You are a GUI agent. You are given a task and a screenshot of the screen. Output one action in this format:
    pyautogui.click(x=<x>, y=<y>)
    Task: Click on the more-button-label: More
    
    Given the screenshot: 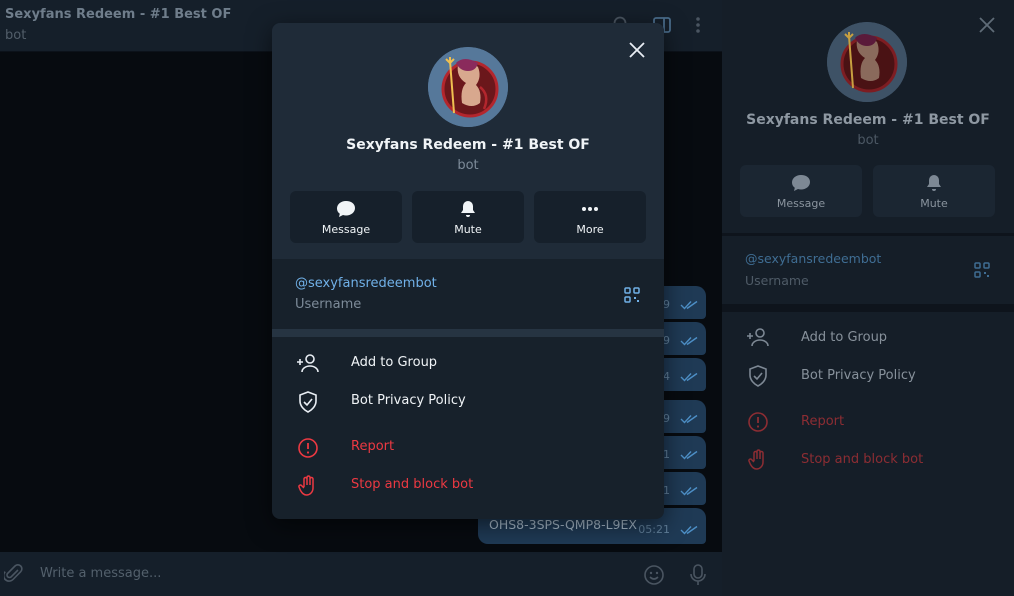 What is the action you would take?
    pyautogui.click(x=590, y=229)
    